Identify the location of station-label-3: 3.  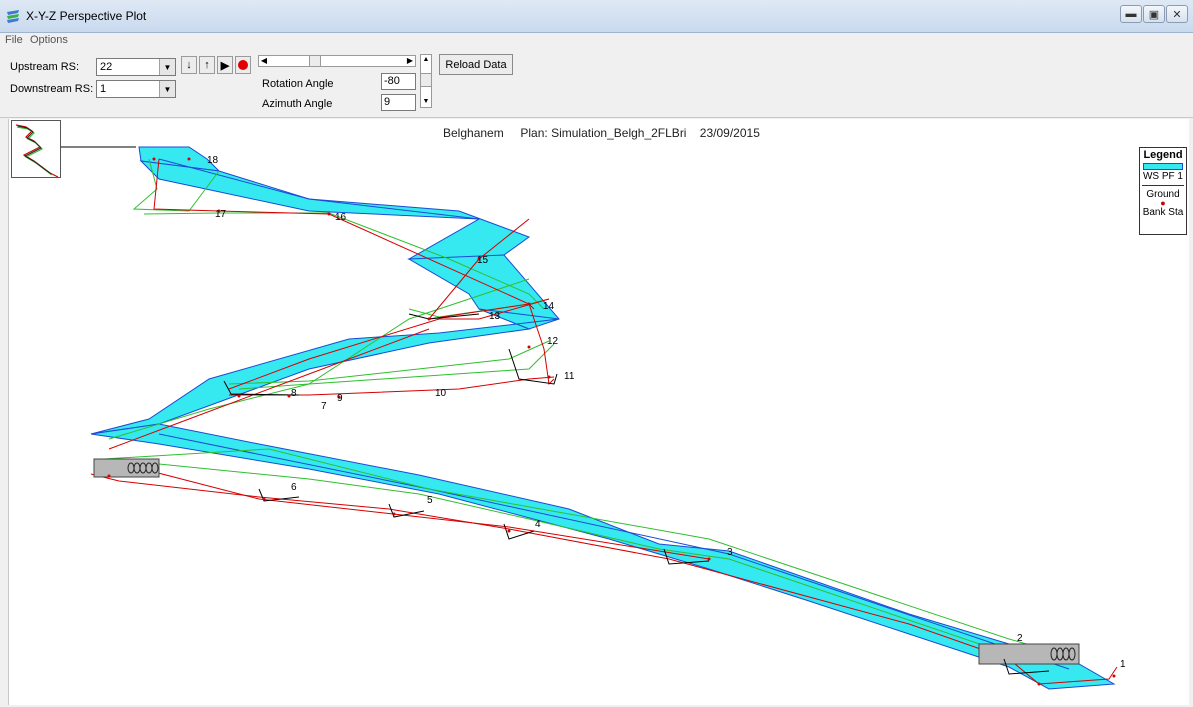
(730, 552).